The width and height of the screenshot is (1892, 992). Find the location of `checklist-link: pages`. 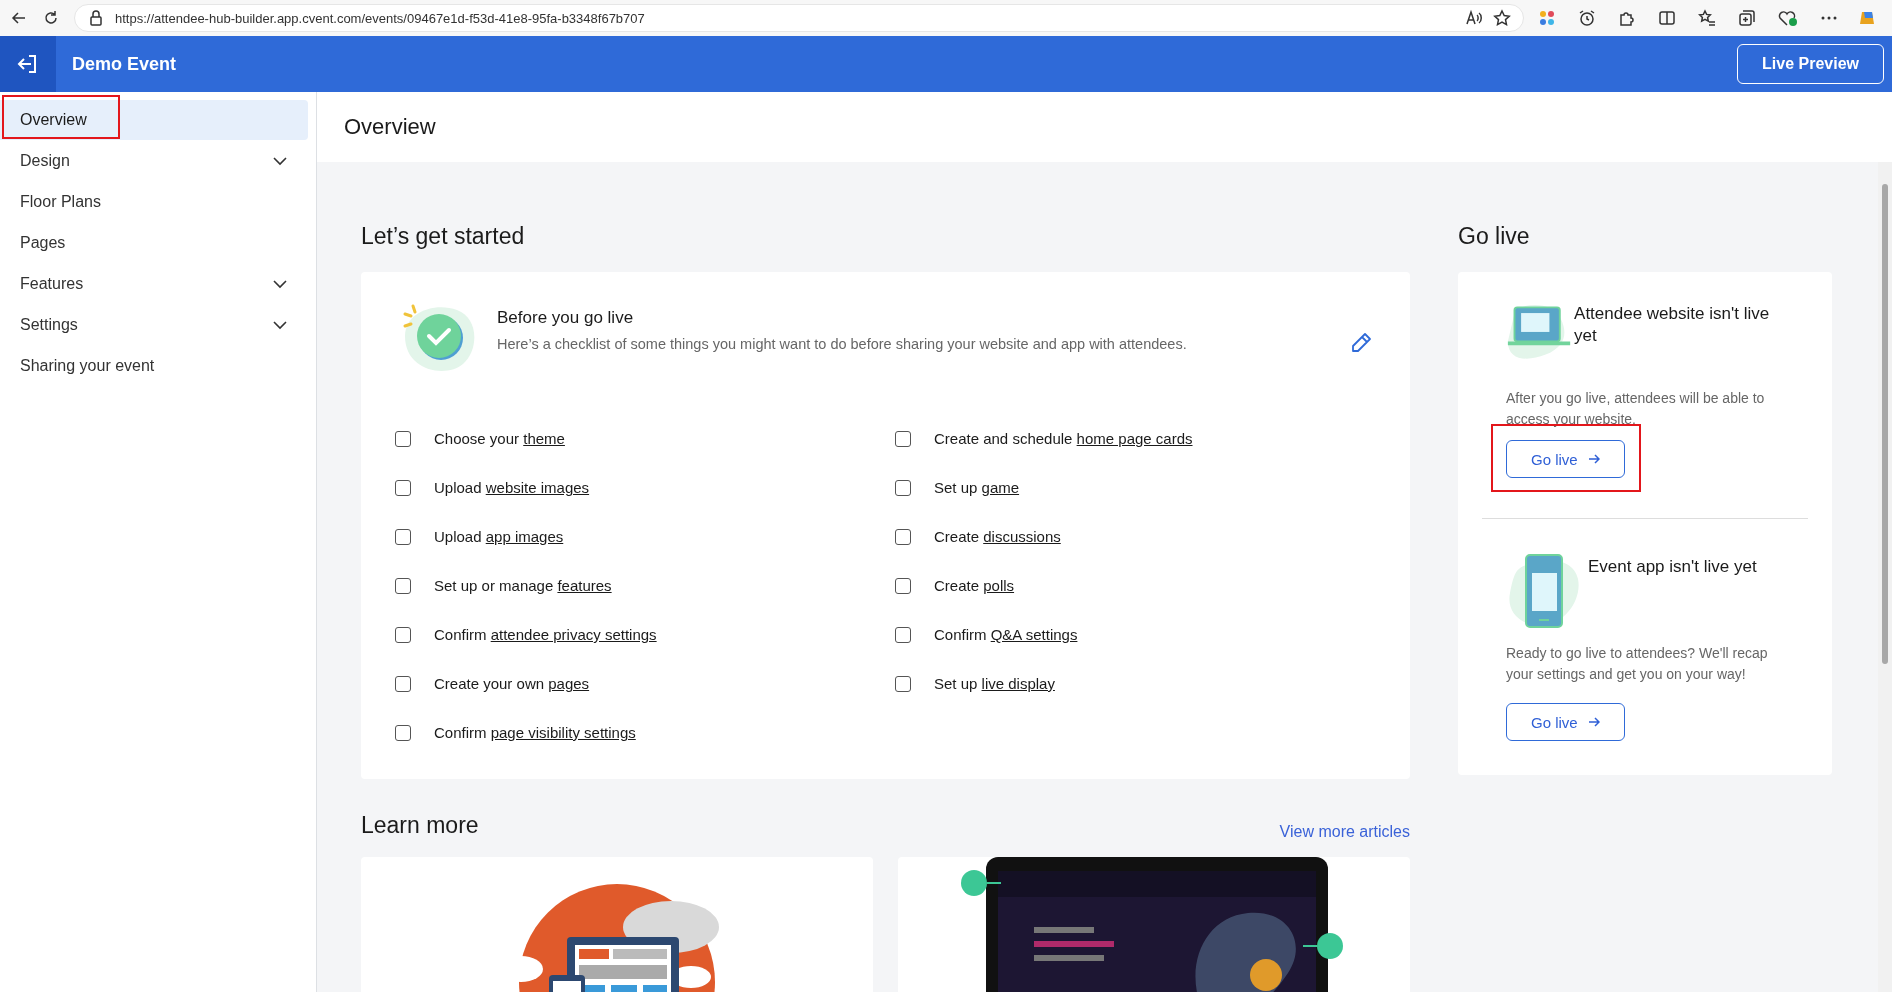

checklist-link: pages is located at coordinates (569, 683).